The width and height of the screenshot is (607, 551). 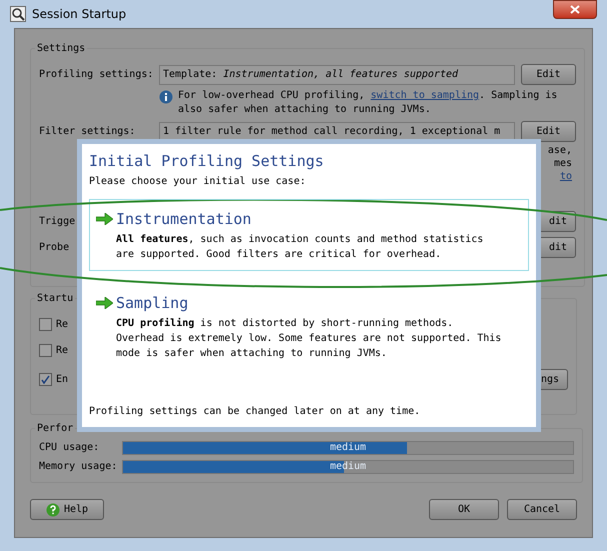 I want to click on field-label: Trigge, so click(x=57, y=222).